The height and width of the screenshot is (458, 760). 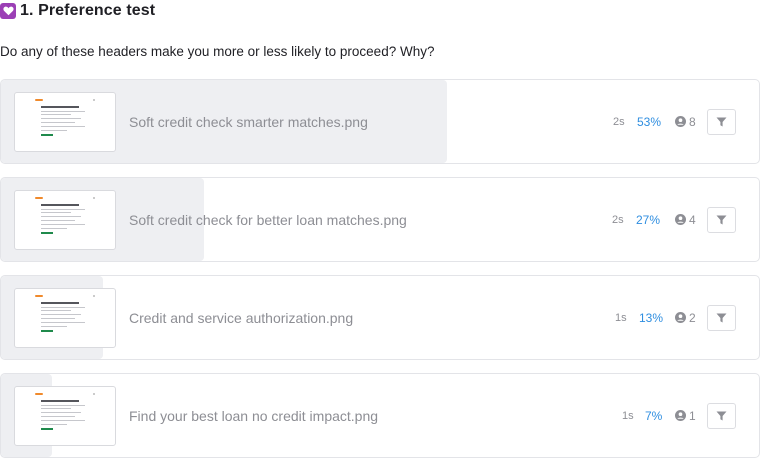 I want to click on option-file-name: Credit and service authorization.png, so click(x=241, y=317).